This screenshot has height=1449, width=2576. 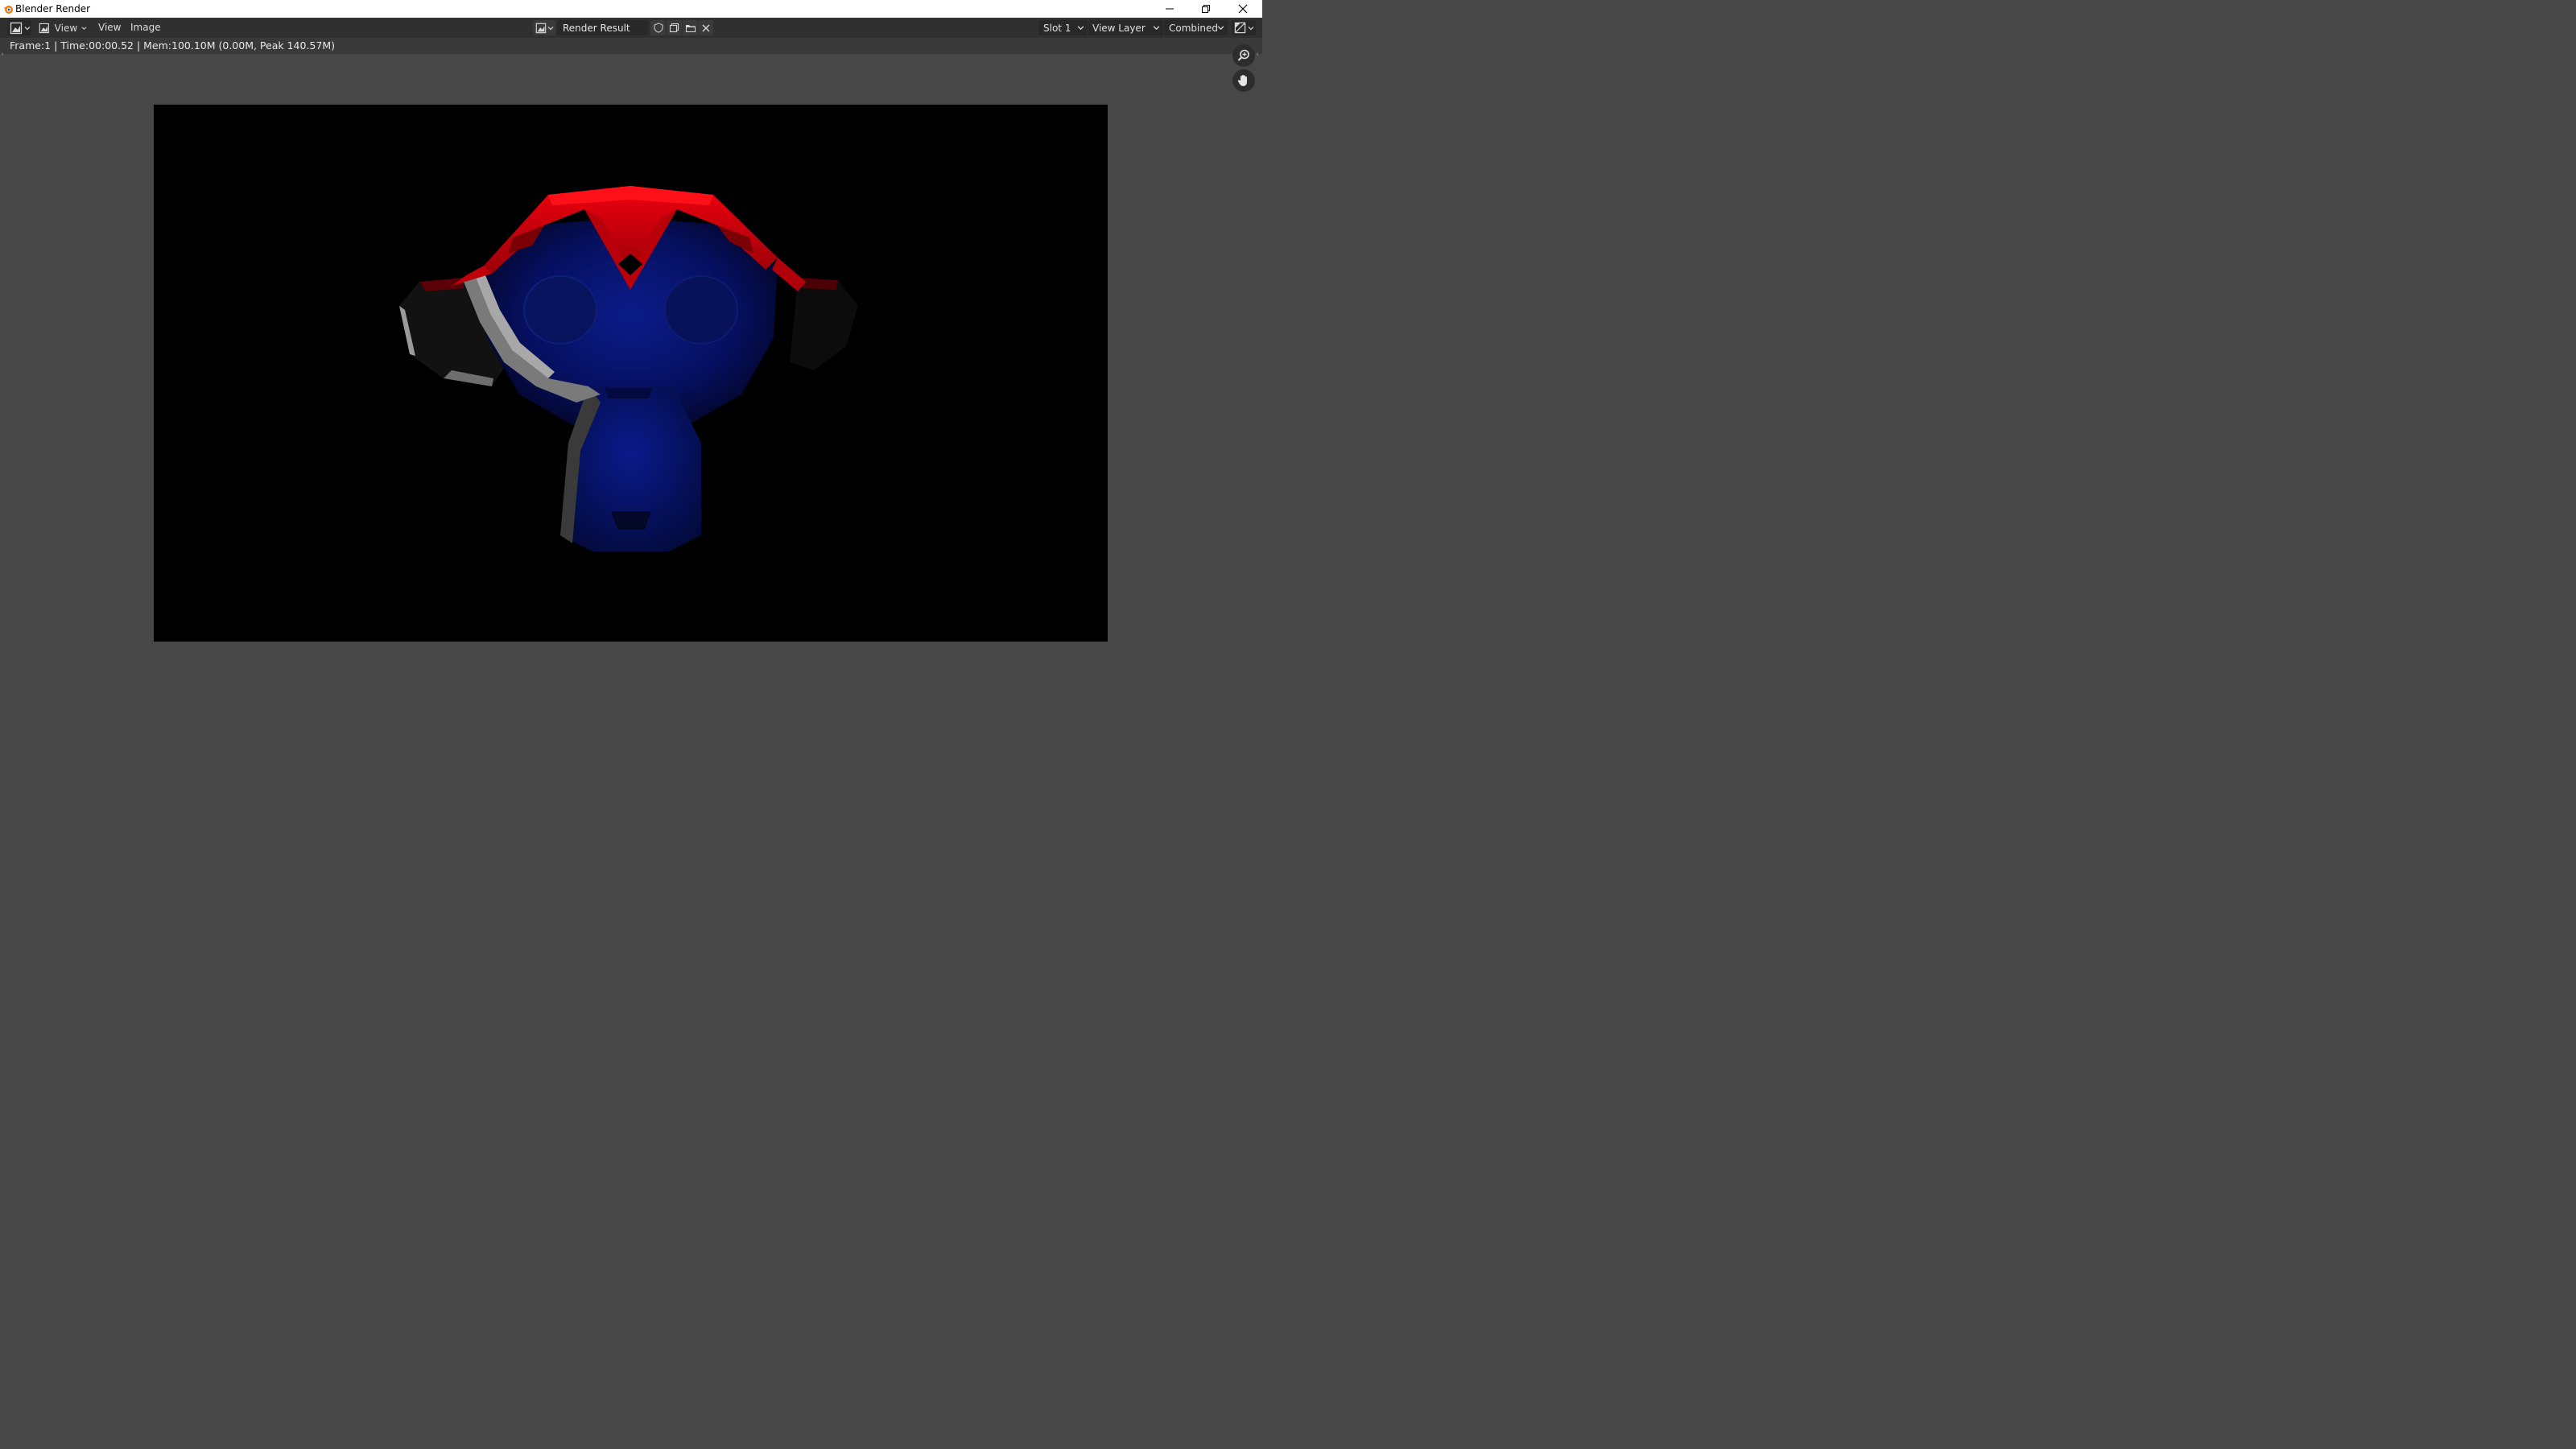 I want to click on view-menu: View, so click(x=109, y=27).